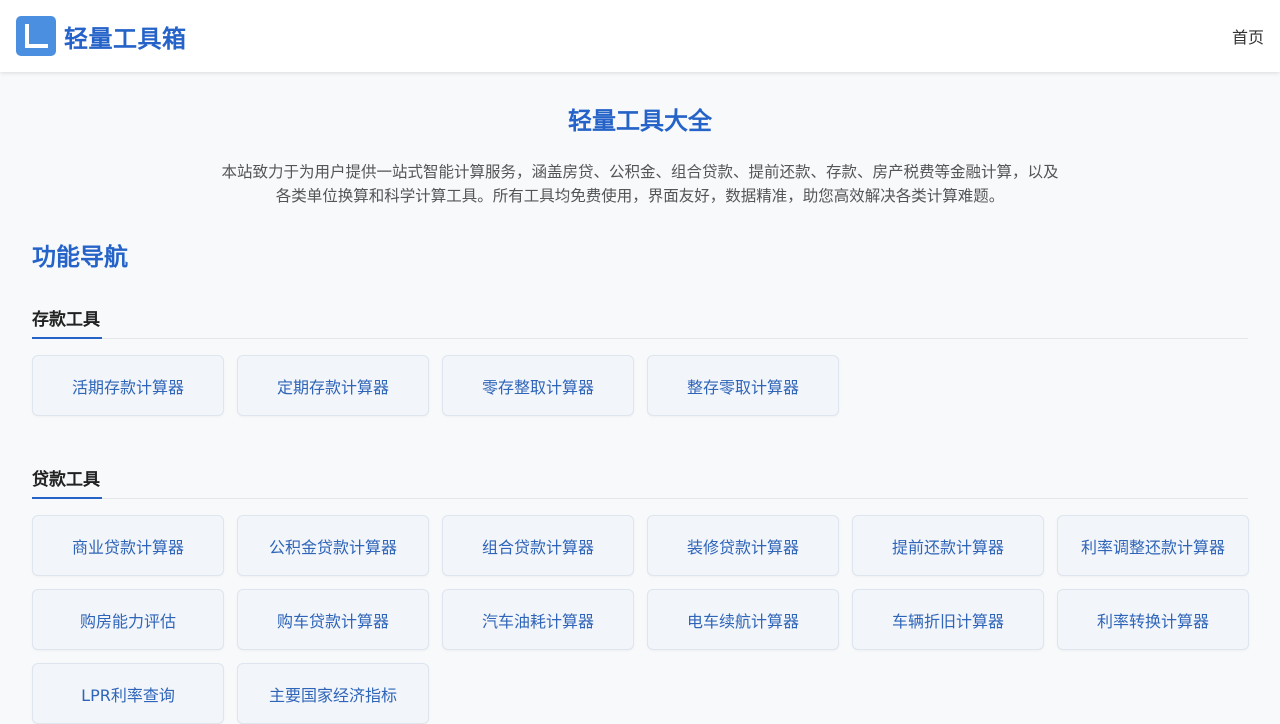 The height and width of the screenshot is (724, 1280). I want to click on tool-button: 购房能力评估, so click(128, 619).